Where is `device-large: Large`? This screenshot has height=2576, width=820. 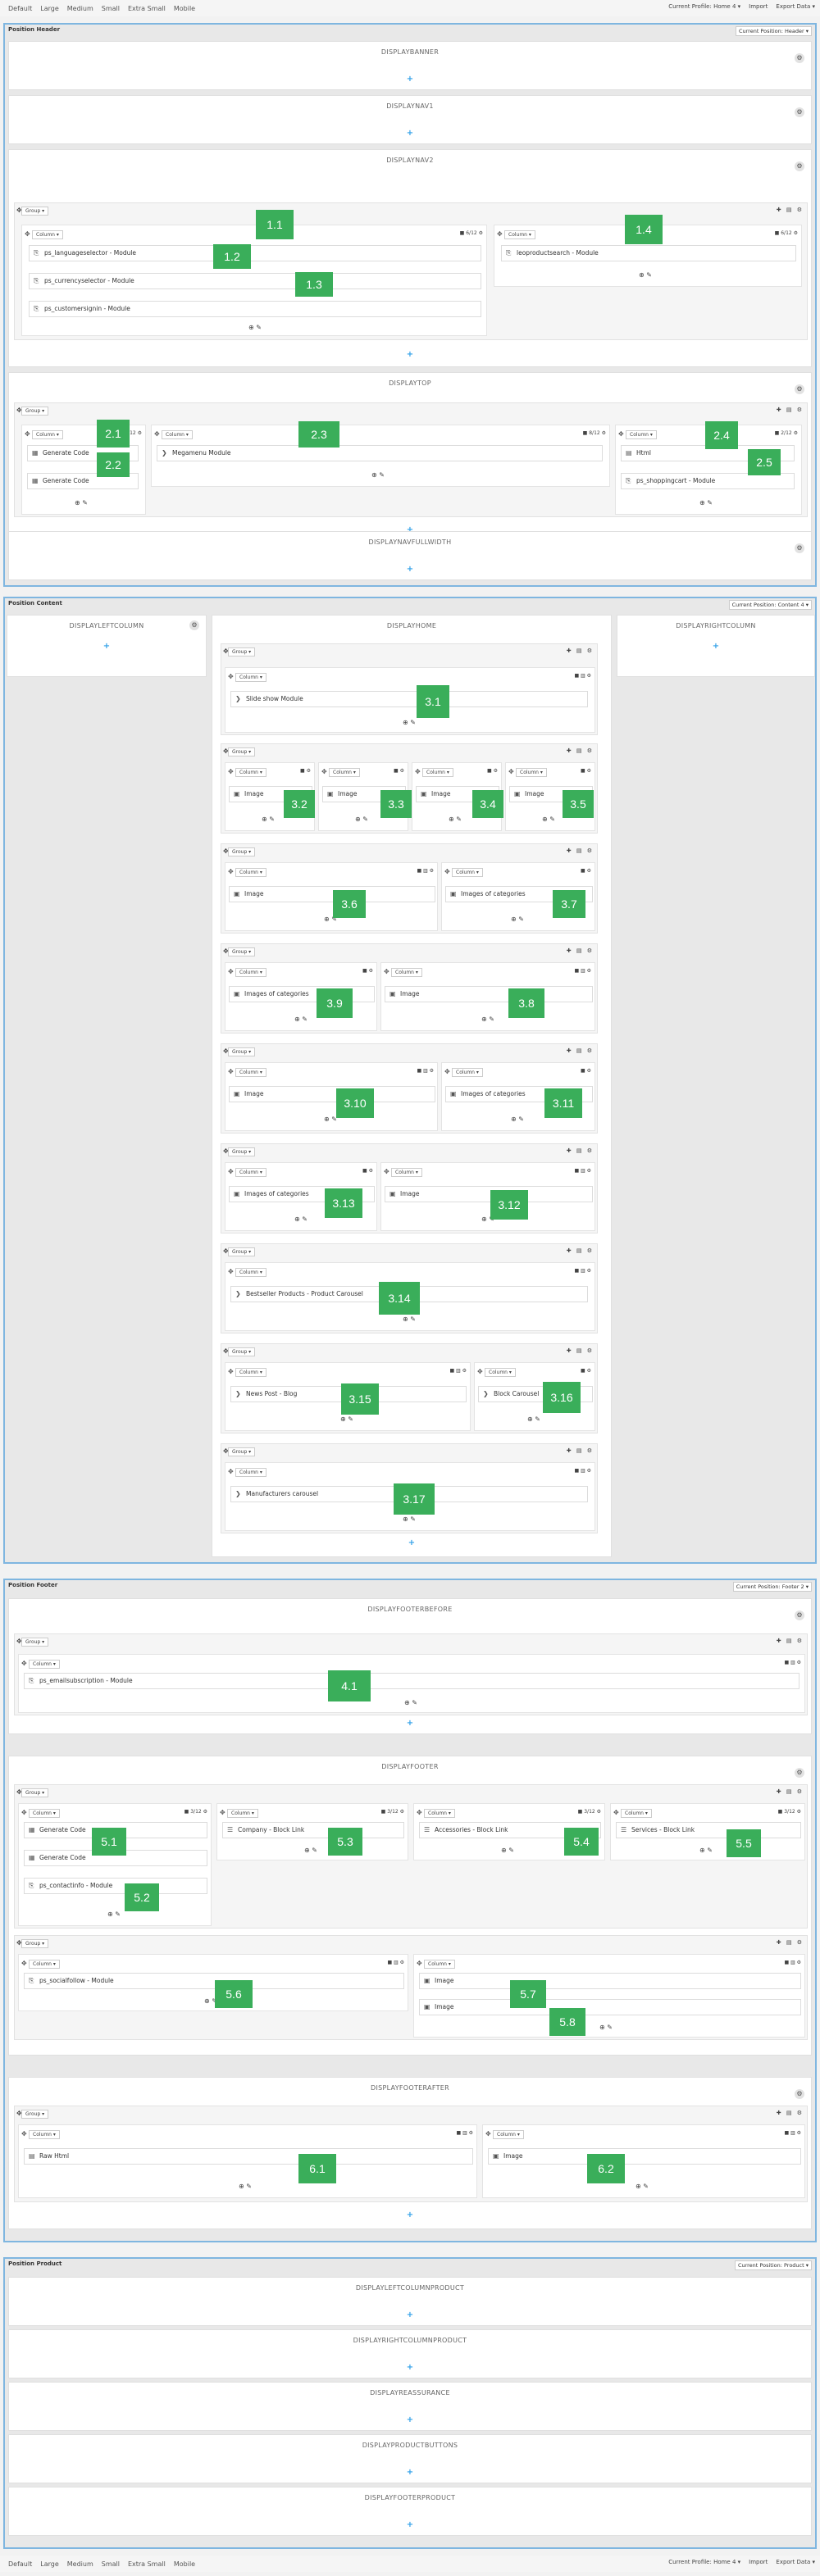
device-large: Large is located at coordinates (49, 8).